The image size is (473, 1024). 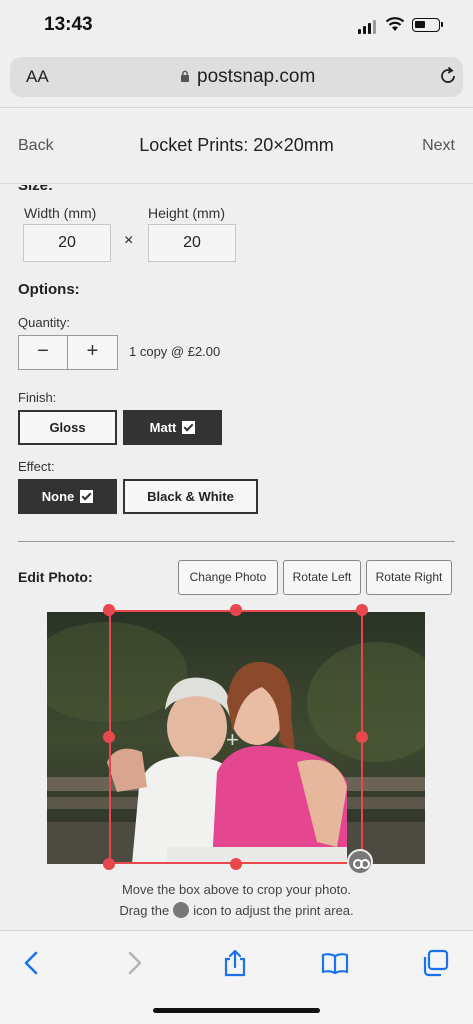 What do you see at coordinates (92, 352) in the screenshot?
I see `quantity-increase-button: +` at bounding box center [92, 352].